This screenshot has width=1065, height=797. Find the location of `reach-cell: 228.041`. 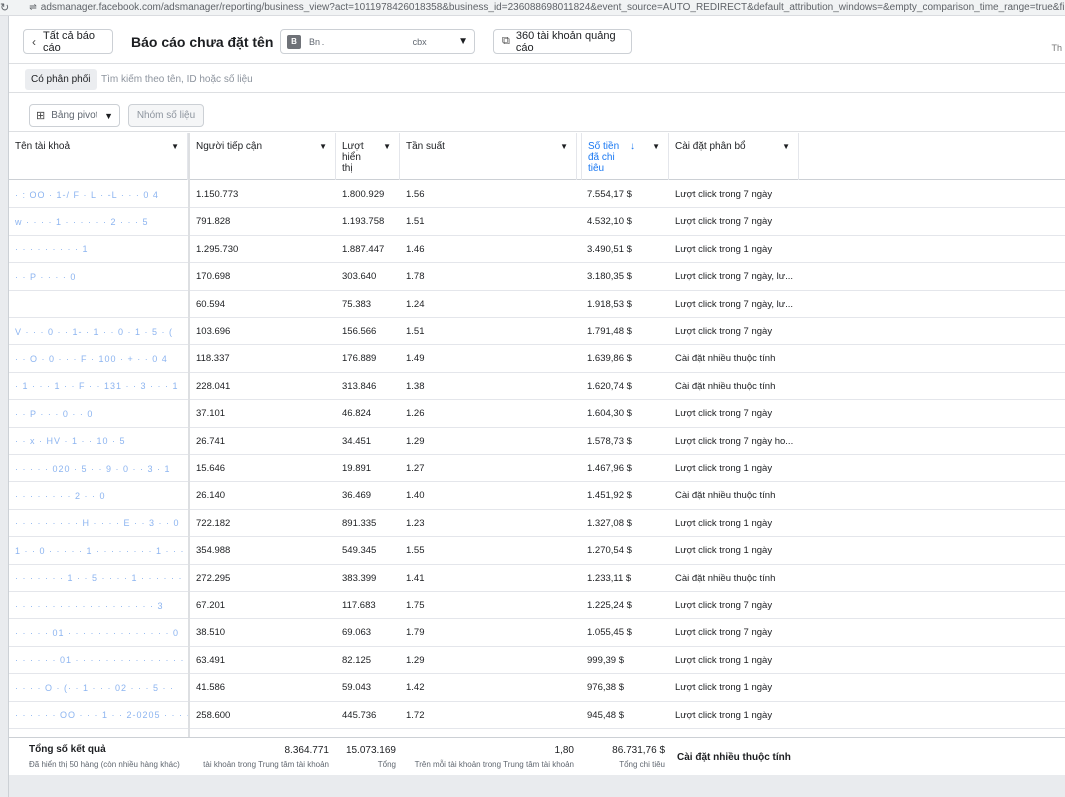

reach-cell: 228.041 is located at coordinates (213, 386).